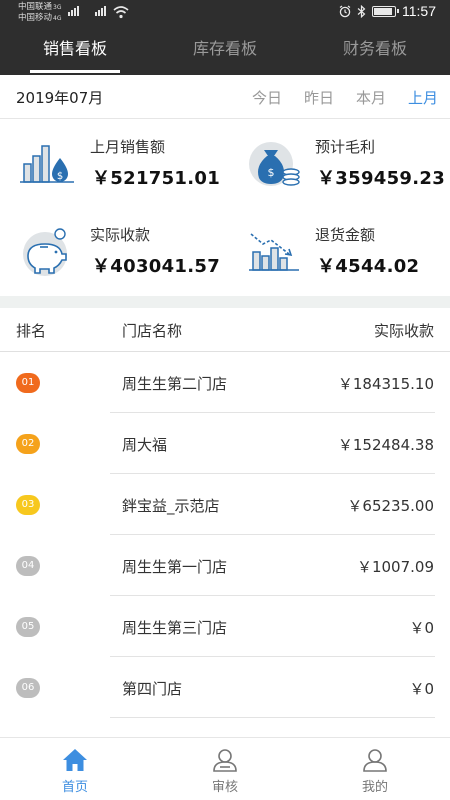 The width and height of the screenshot is (450, 800). I want to click on nav-label: 审核, so click(224, 787).